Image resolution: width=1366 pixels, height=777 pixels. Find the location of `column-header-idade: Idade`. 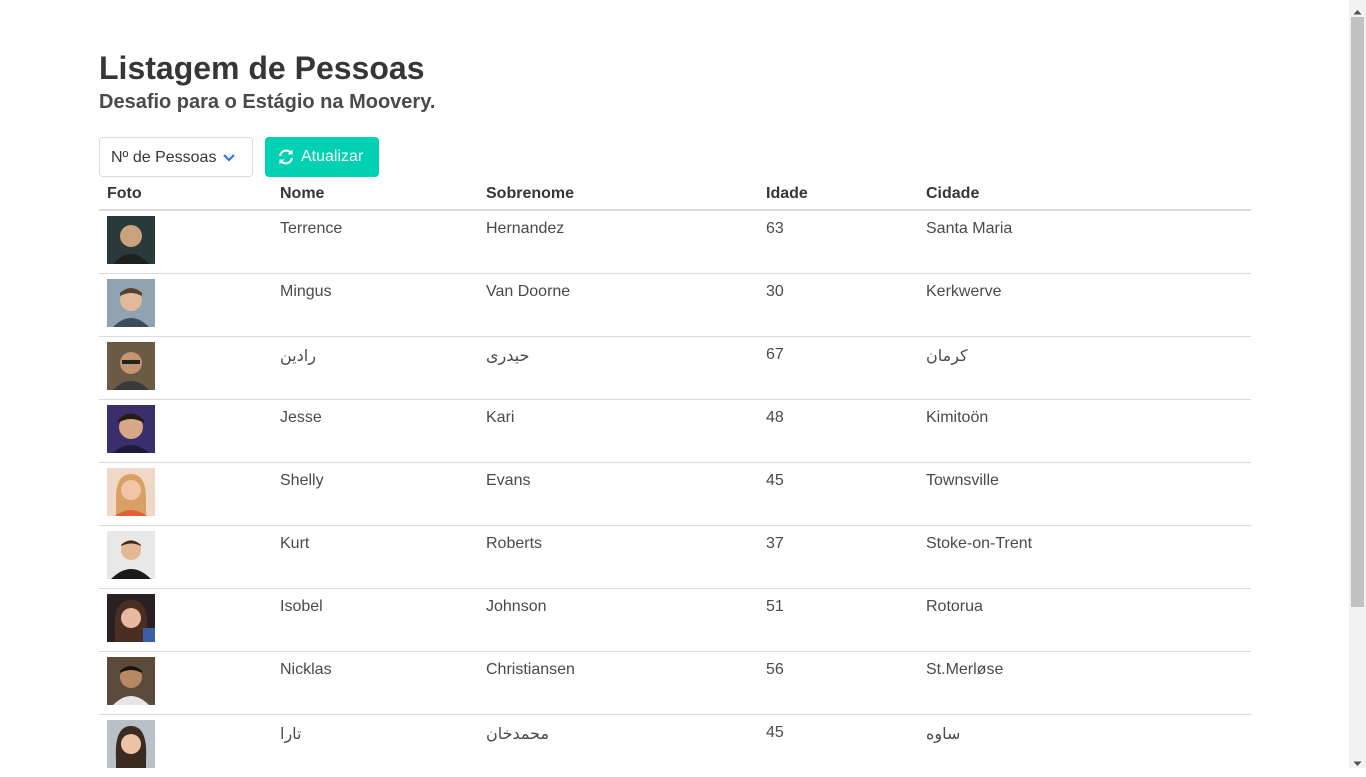

column-header-idade: Idade is located at coordinates (787, 193).